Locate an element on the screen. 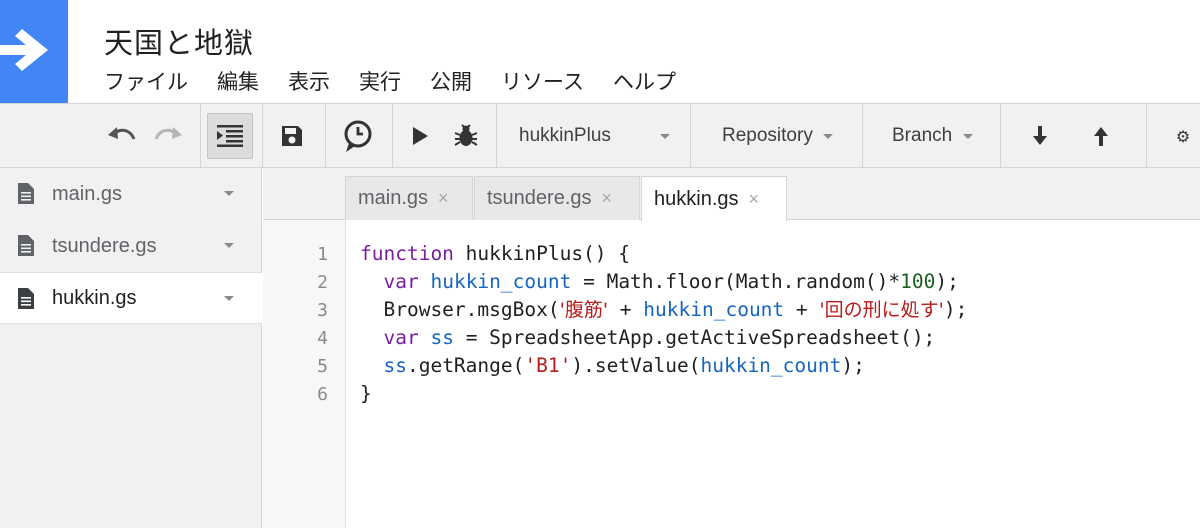  file-item-tsundere: tsundere.gs is located at coordinates (131, 246).